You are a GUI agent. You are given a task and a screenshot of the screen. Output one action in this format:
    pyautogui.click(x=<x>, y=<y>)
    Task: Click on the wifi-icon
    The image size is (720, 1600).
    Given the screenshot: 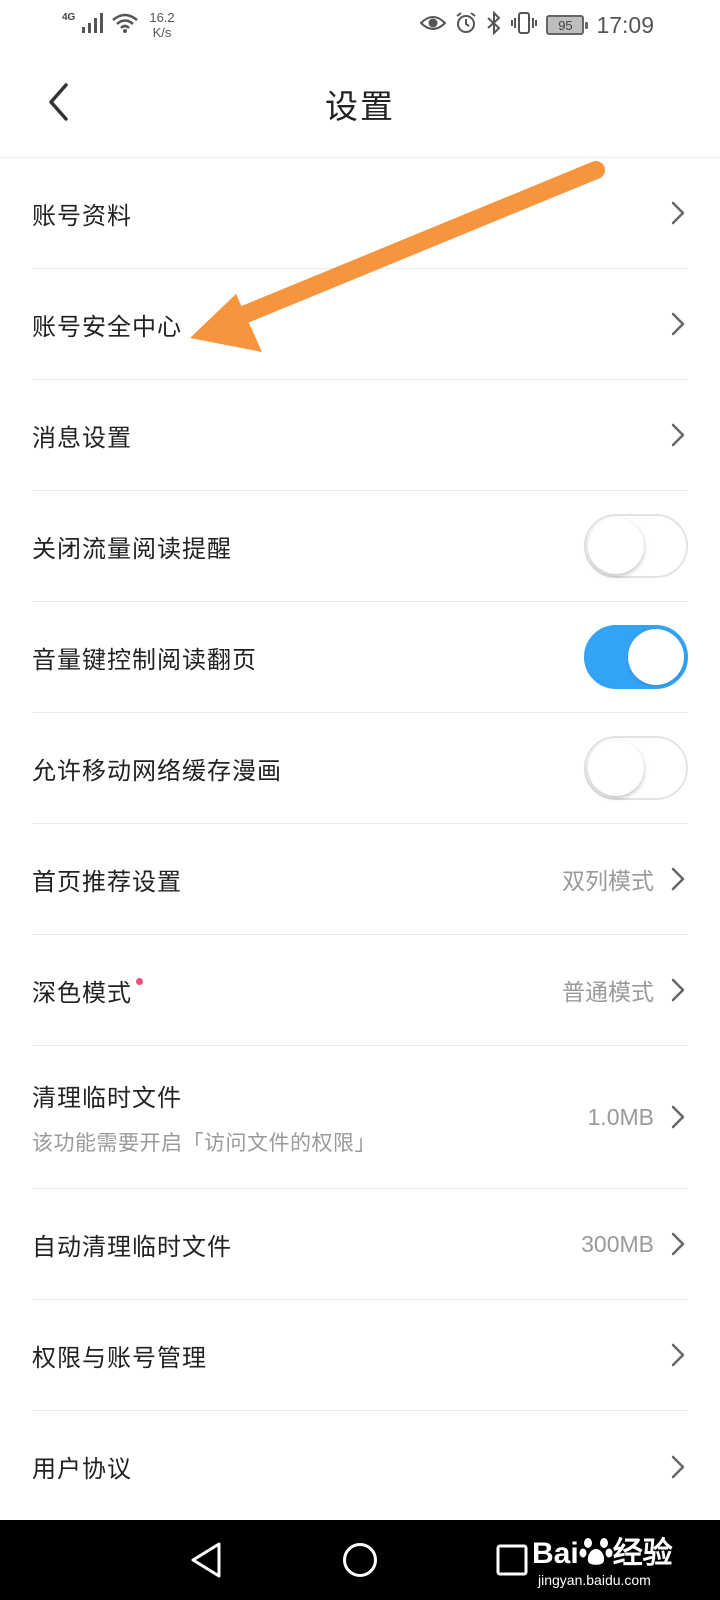 What is the action you would take?
    pyautogui.click(x=125, y=25)
    